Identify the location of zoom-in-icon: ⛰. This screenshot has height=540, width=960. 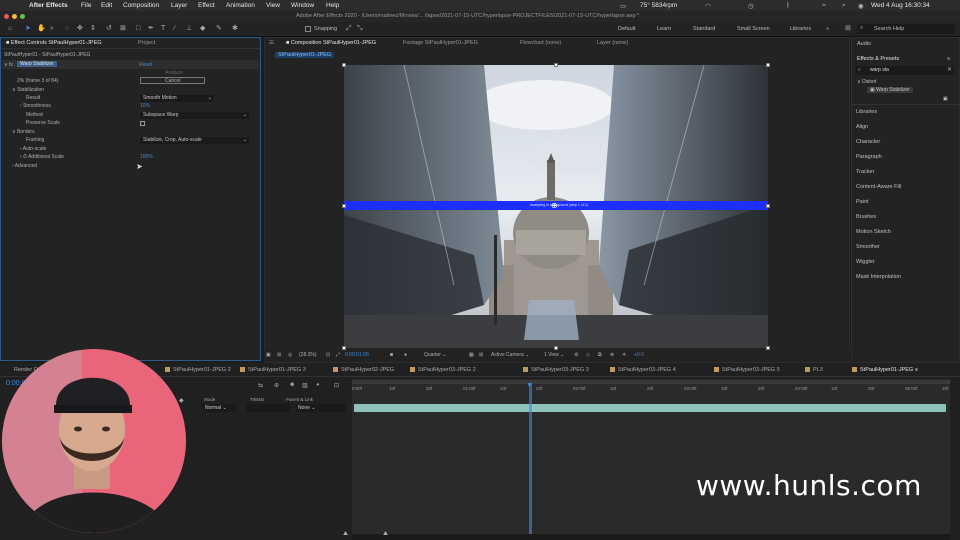
(385, 534).